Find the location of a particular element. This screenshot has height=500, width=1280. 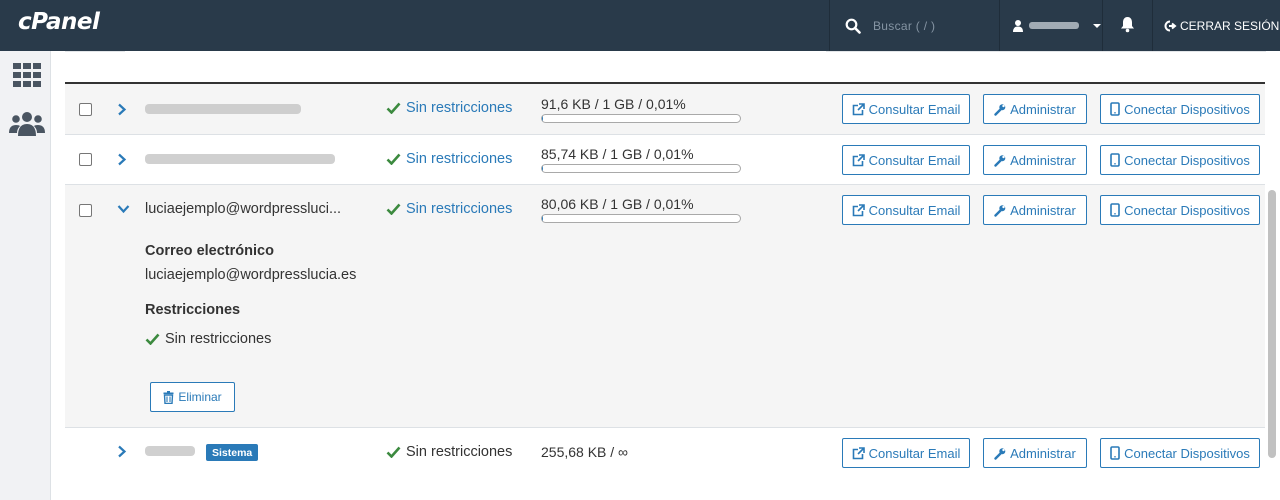

logout-button: CERRAR SESIÓN is located at coordinates (1221, 25).